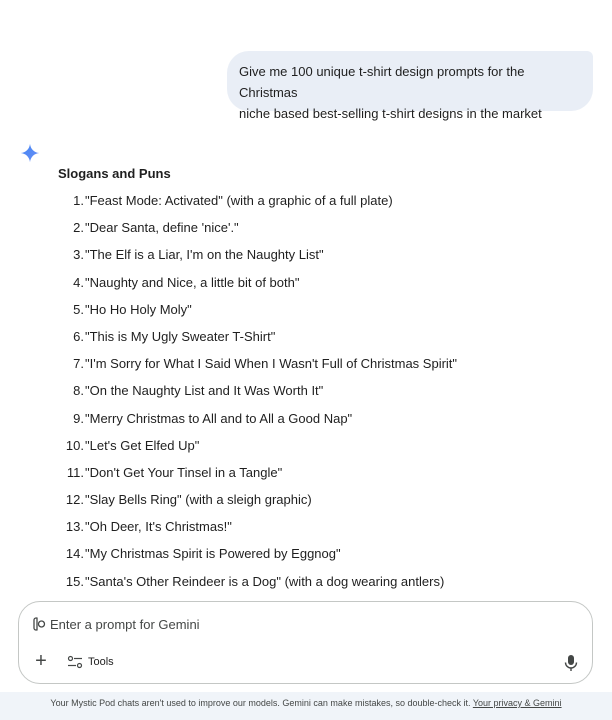  What do you see at coordinates (142, 445) in the screenshot?
I see `list-item-text: "Let's Get Elfed Up"` at bounding box center [142, 445].